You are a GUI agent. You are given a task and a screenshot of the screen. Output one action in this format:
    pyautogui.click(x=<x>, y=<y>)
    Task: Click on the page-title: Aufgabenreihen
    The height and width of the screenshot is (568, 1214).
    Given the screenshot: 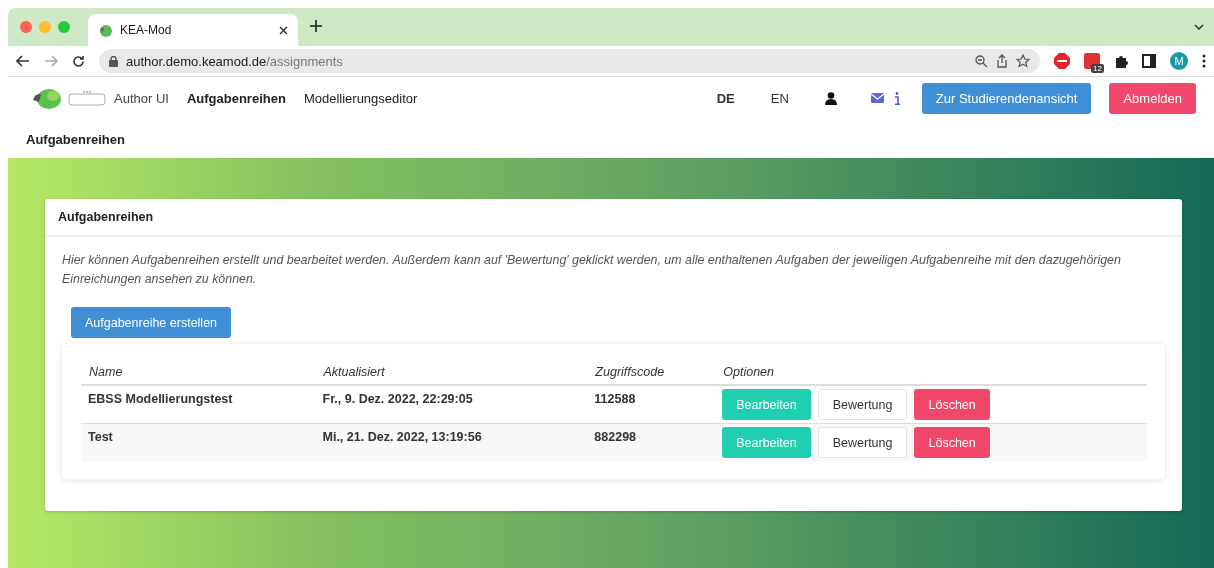 What is the action you would take?
    pyautogui.click(x=75, y=140)
    